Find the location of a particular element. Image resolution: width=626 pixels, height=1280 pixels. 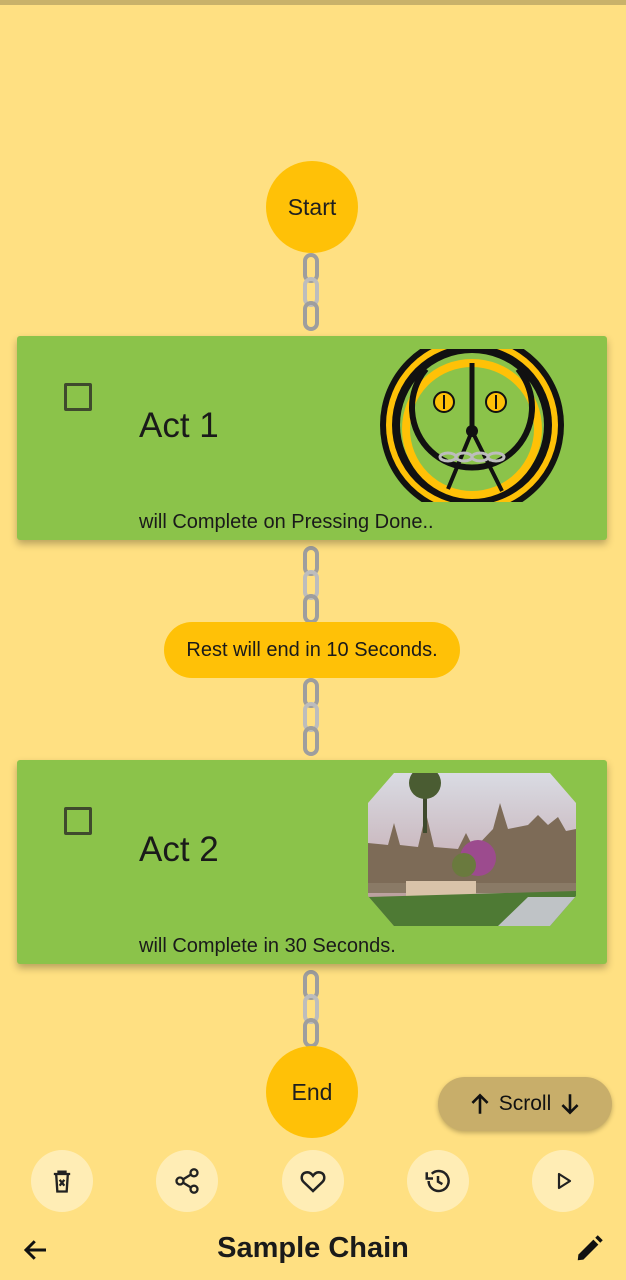

end-node: End is located at coordinates (312, 1092).